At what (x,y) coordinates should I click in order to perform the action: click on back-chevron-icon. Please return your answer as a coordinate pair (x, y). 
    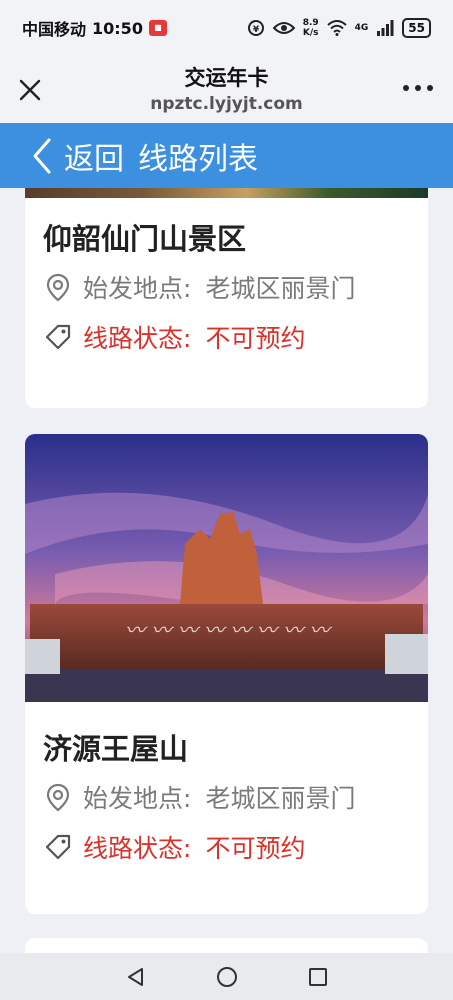
    Looking at the image, I should click on (42, 155).